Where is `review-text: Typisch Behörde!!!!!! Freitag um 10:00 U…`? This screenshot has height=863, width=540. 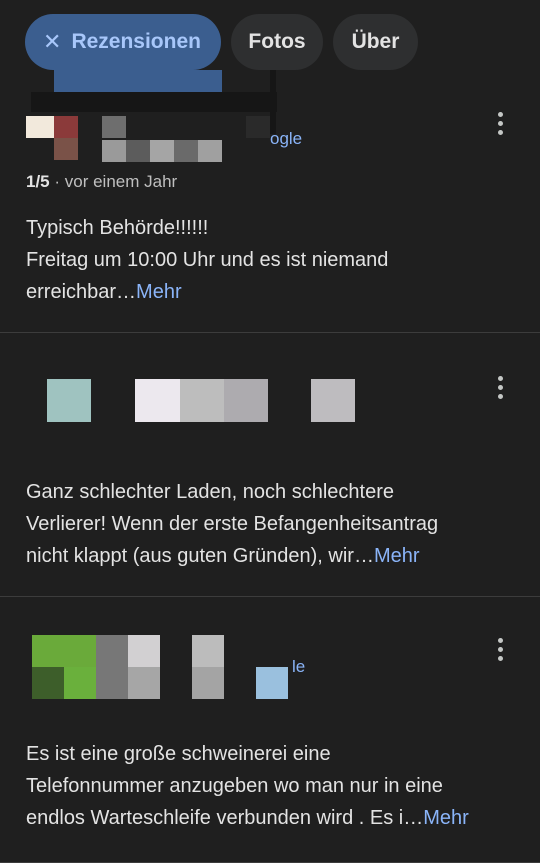
review-text: Typisch Behörde!!!!!! Freitag um 10:00 U… is located at coordinates (207, 260).